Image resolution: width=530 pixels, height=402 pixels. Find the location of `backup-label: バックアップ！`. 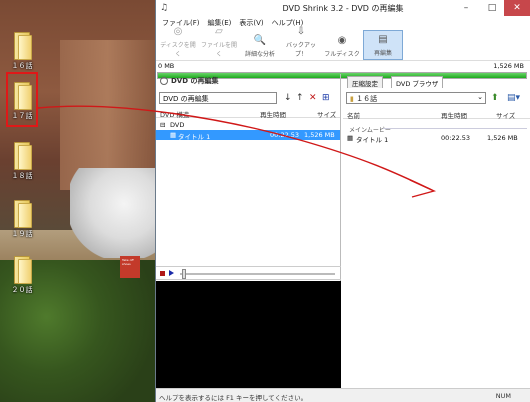

backup-label: バックアップ！ is located at coordinates (300, 50).